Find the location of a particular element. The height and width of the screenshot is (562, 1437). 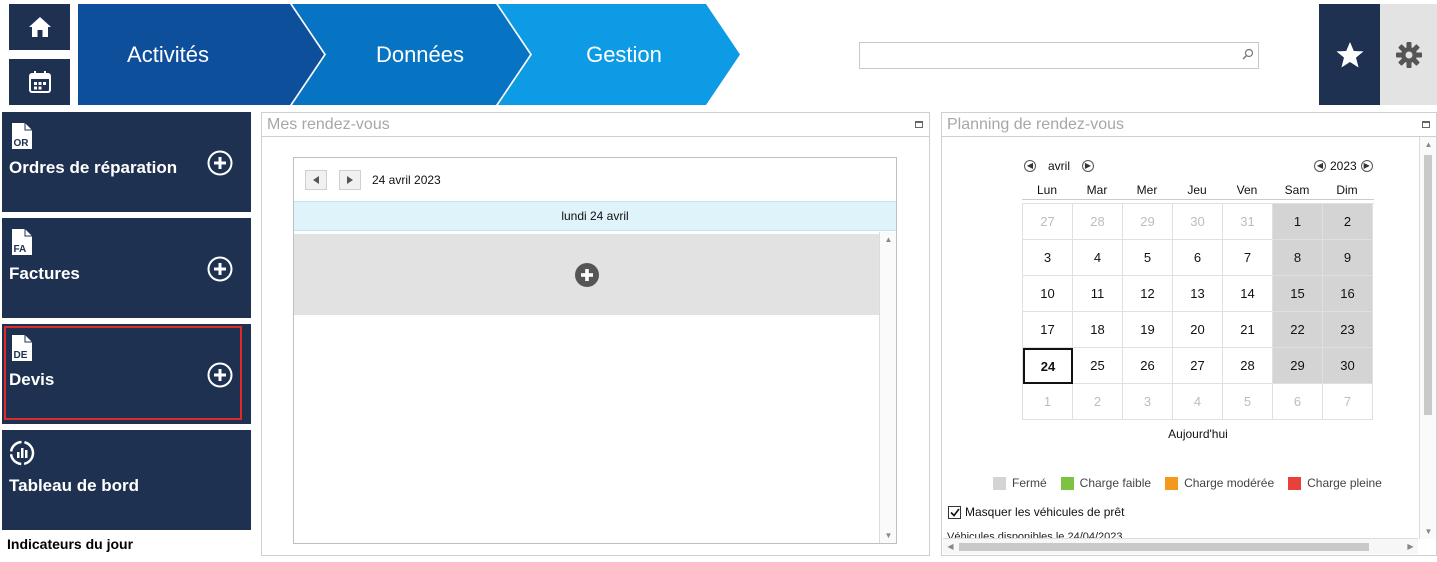

nav-step-gestion: Gestion is located at coordinates (624, 54).